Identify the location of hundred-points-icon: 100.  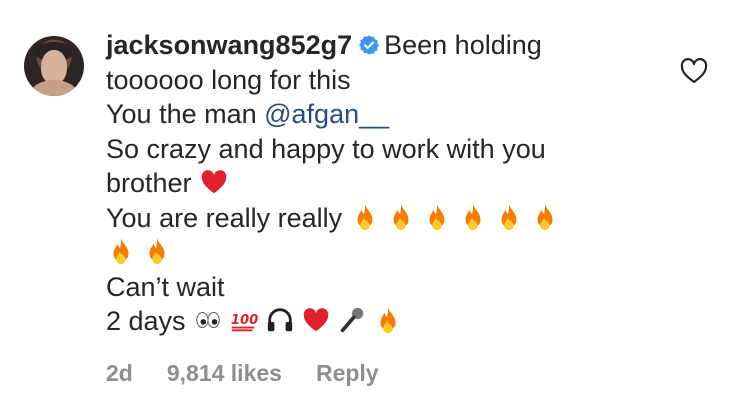
(244, 322).